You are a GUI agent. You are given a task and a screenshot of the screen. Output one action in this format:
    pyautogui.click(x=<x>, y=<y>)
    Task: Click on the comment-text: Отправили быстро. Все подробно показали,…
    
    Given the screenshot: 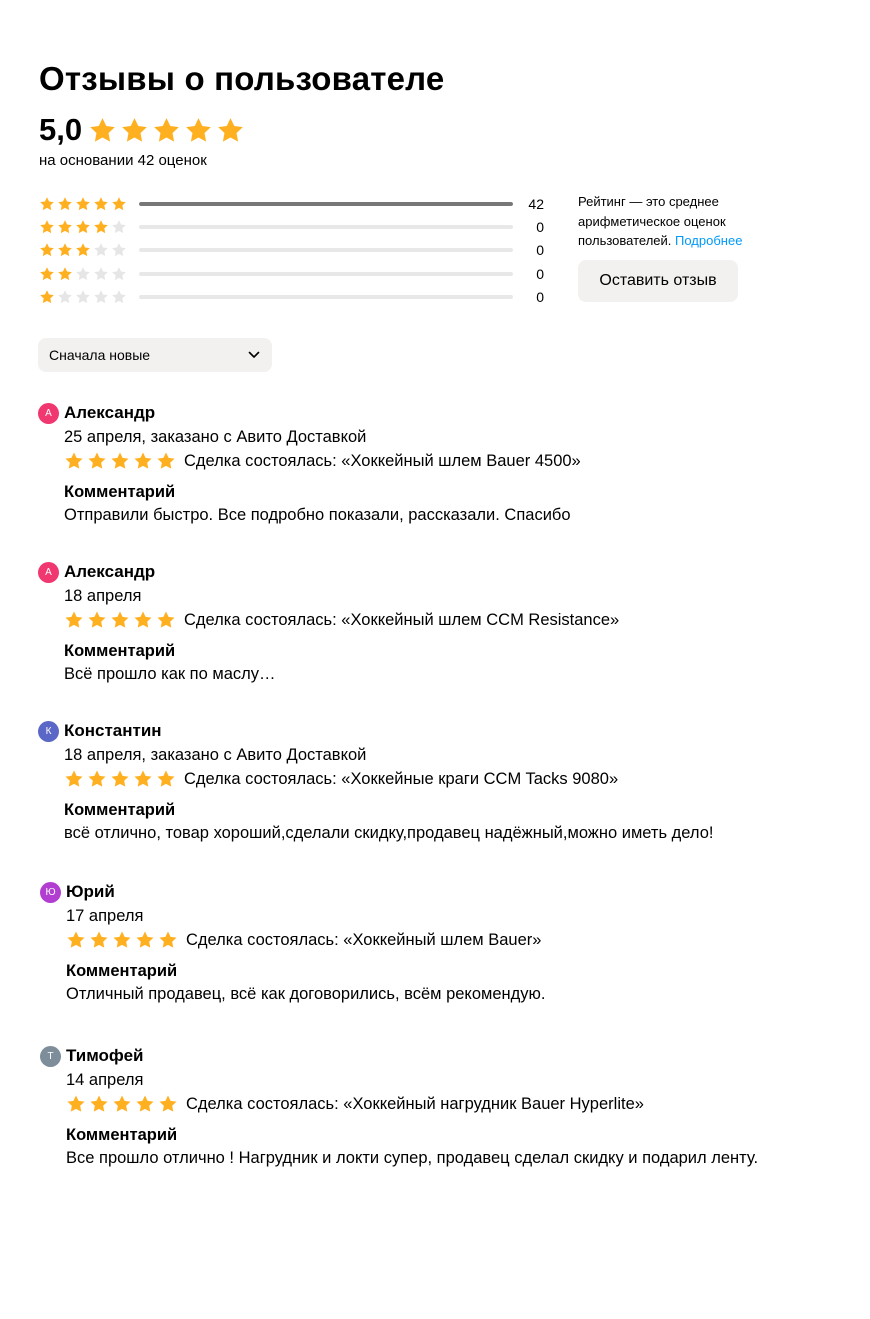 What is the action you would take?
    pyautogui.click(x=317, y=515)
    